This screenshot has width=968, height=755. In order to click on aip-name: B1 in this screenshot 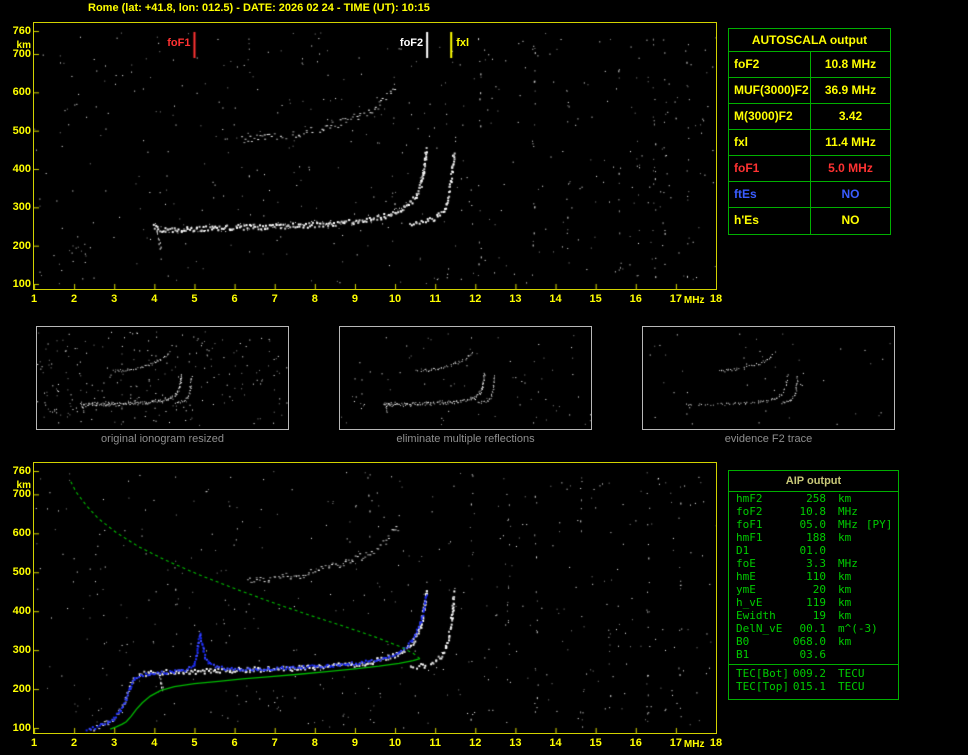, I will do `click(743, 654)`.